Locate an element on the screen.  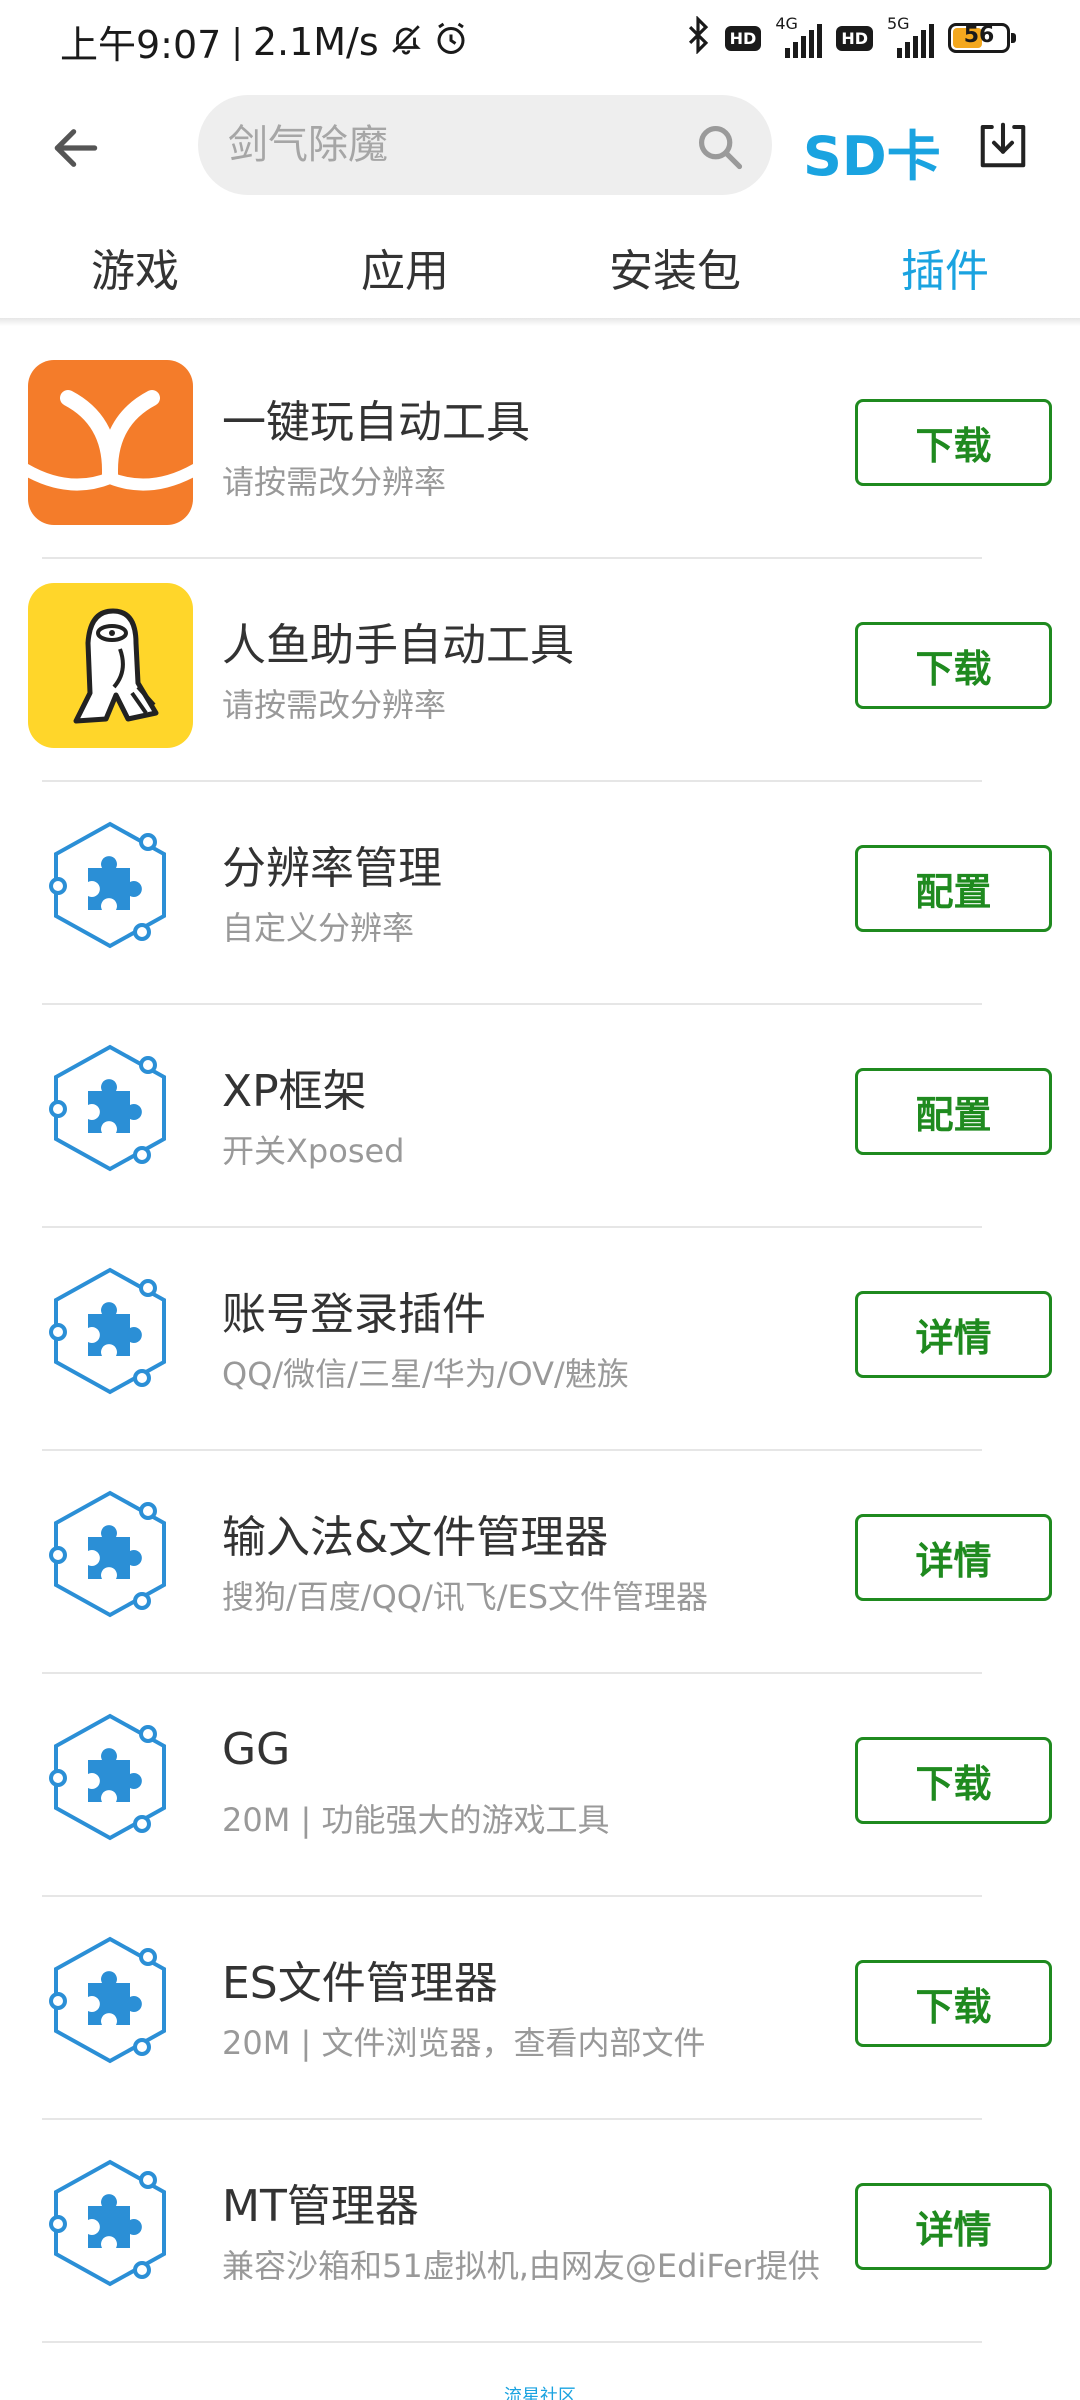
item-subtitle: 20M | 功能强大的游戏工具 is located at coordinates (416, 1820).